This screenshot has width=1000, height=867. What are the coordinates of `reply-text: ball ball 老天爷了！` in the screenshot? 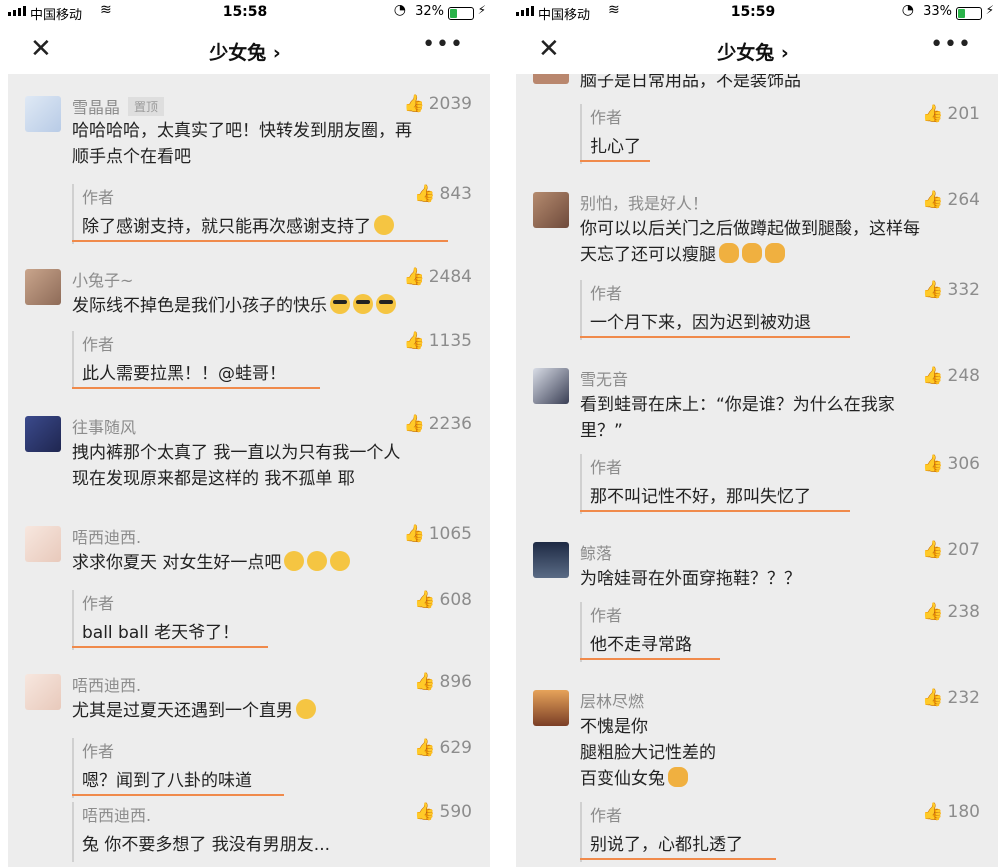 It's located at (161, 633).